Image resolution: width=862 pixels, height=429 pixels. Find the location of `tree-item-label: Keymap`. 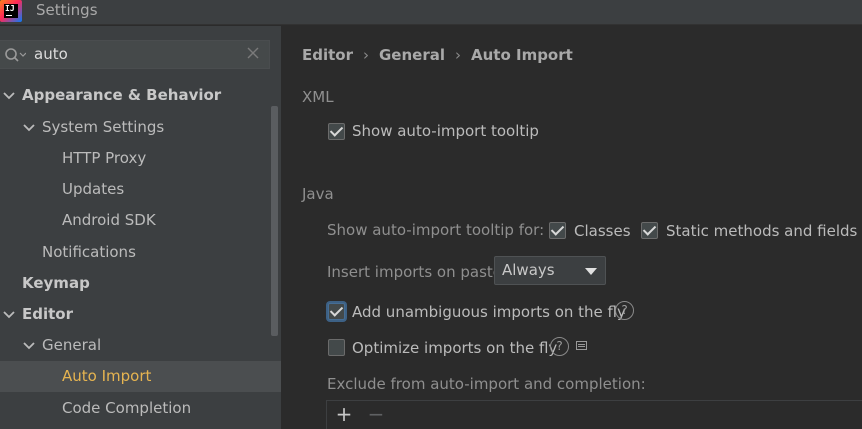

tree-item-label: Keymap is located at coordinates (56, 283).